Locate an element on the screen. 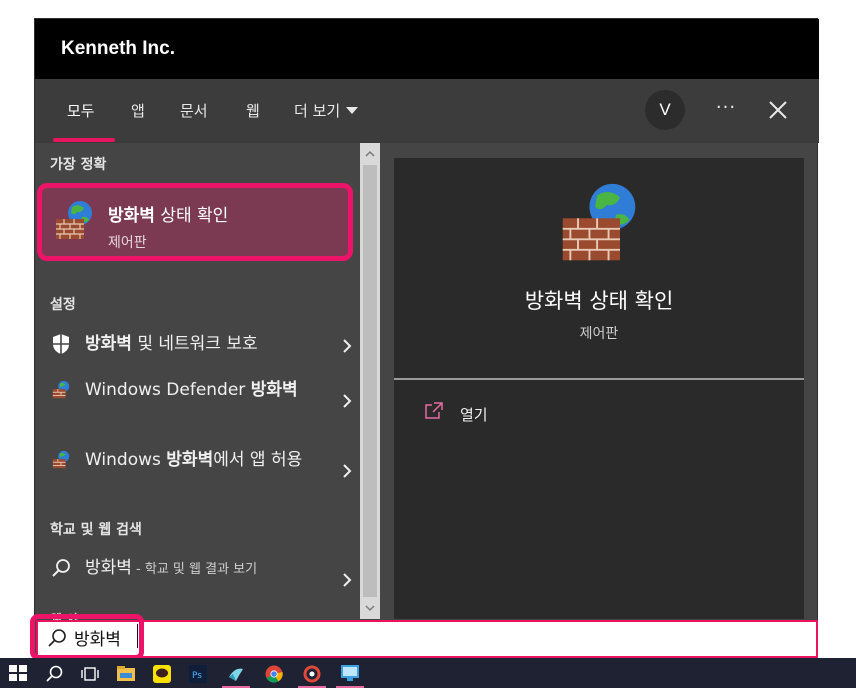 The image size is (856, 688). result-label-pre: Windows is located at coordinates (126, 460).